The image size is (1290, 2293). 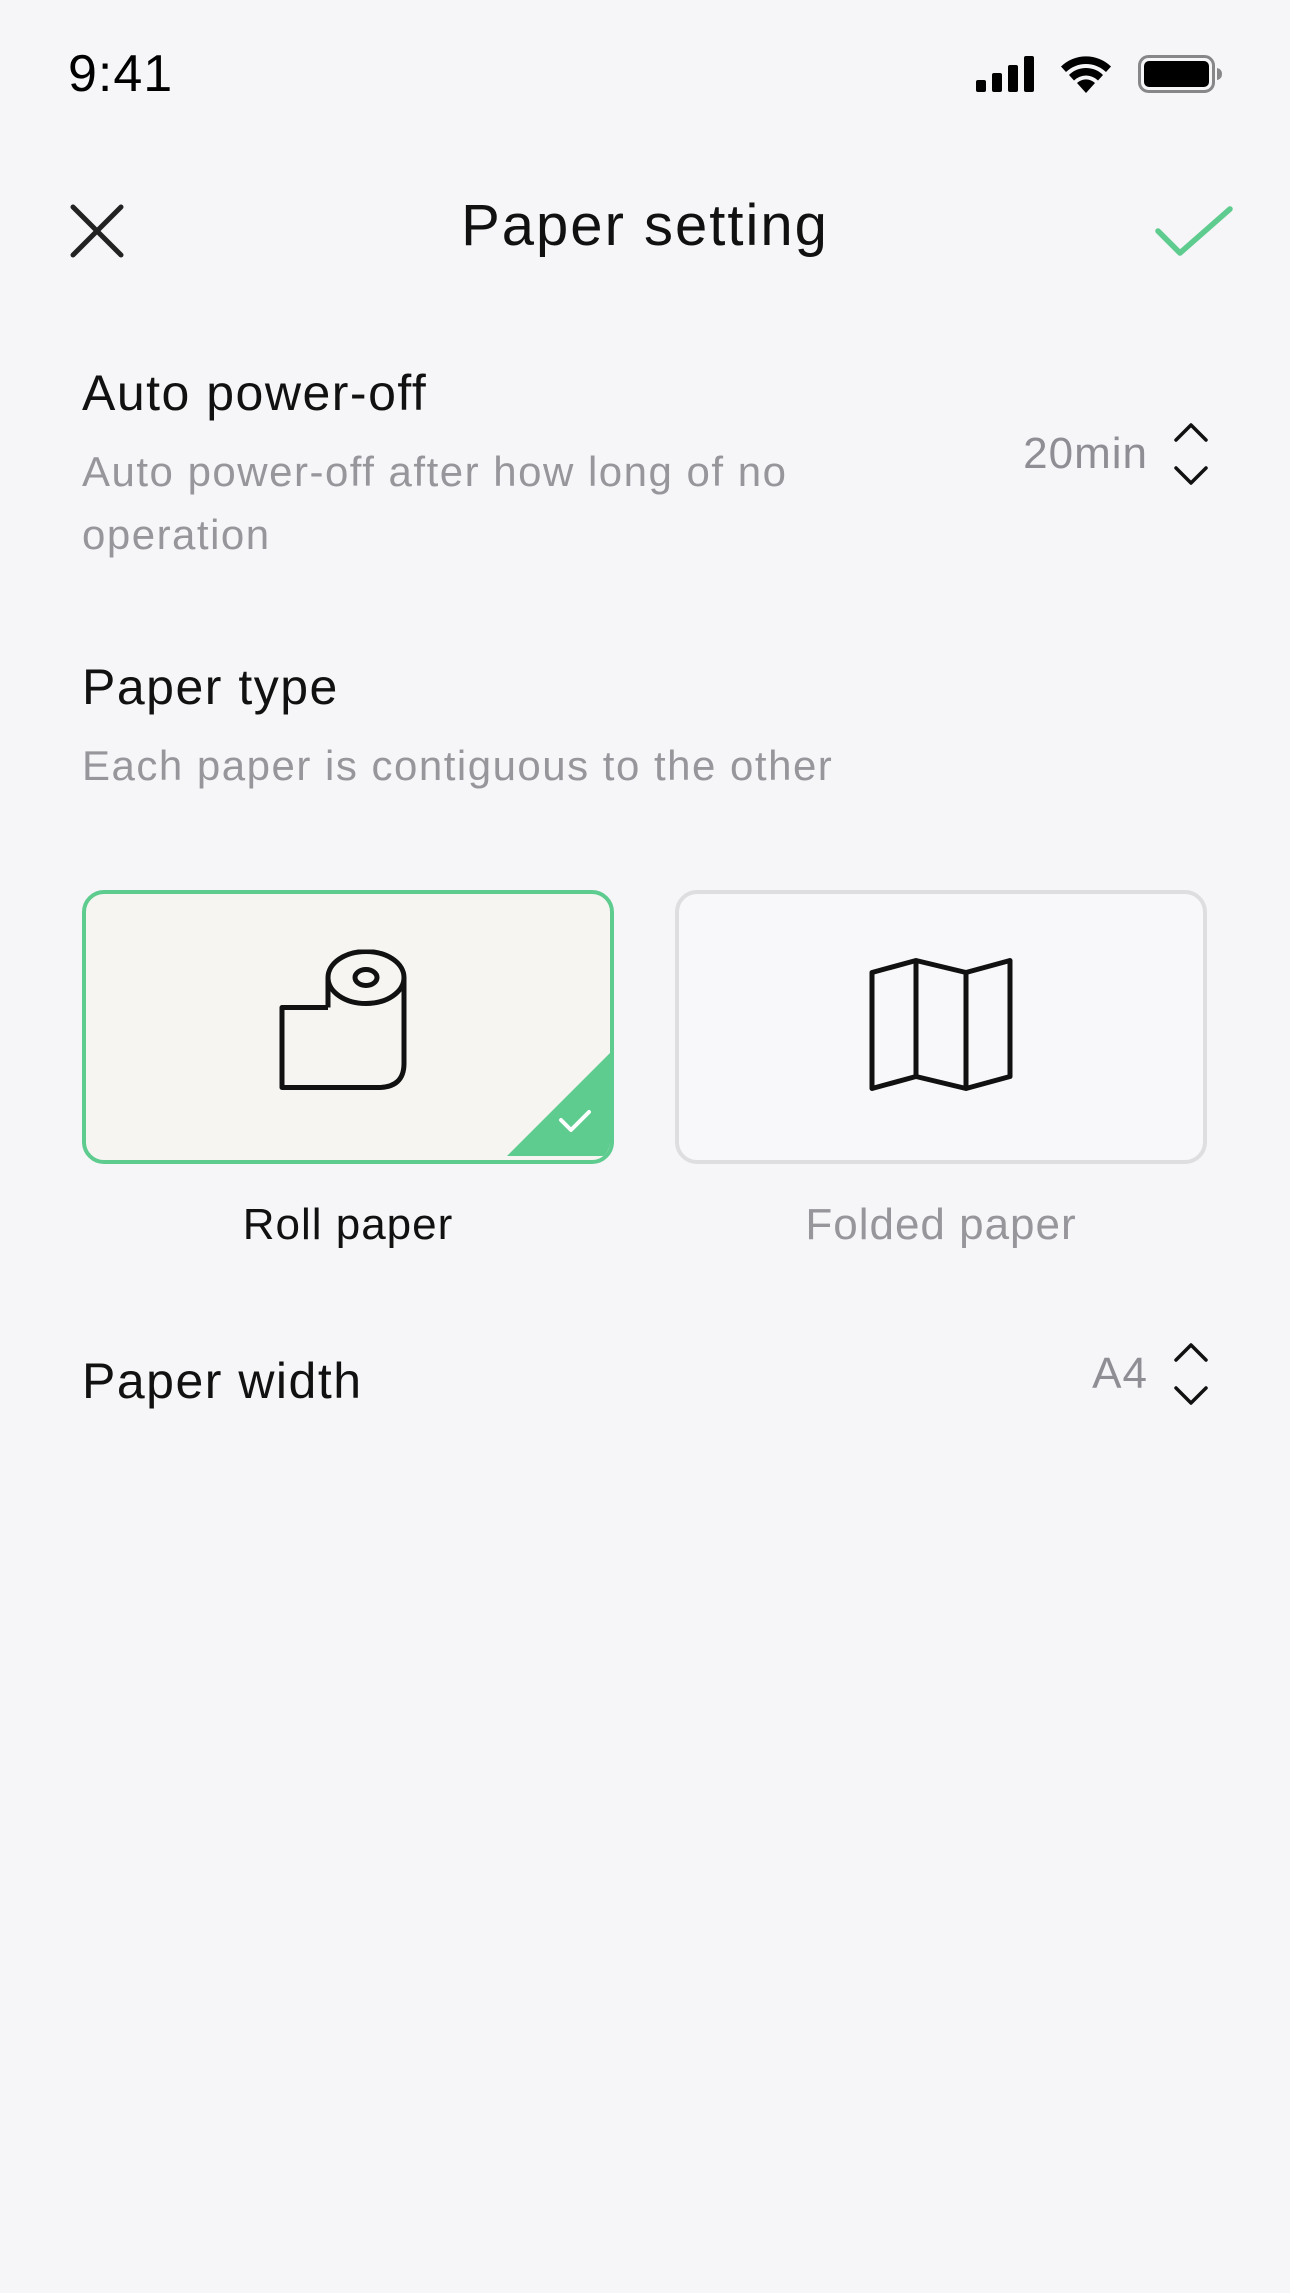 What do you see at coordinates (348, 1224) in the screenshot?
I see `roll-paper-label: Roll paper` at bounding box center [348, 1224].